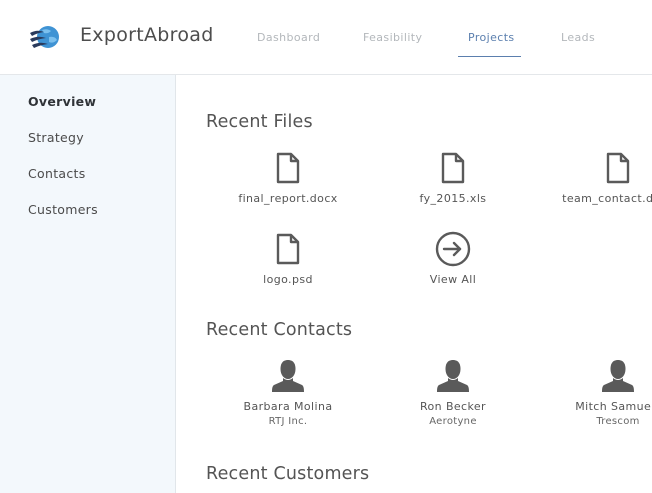 The image size is (652, 493). I want to click on contact-company: RTJ Inc., so click(288, 421).